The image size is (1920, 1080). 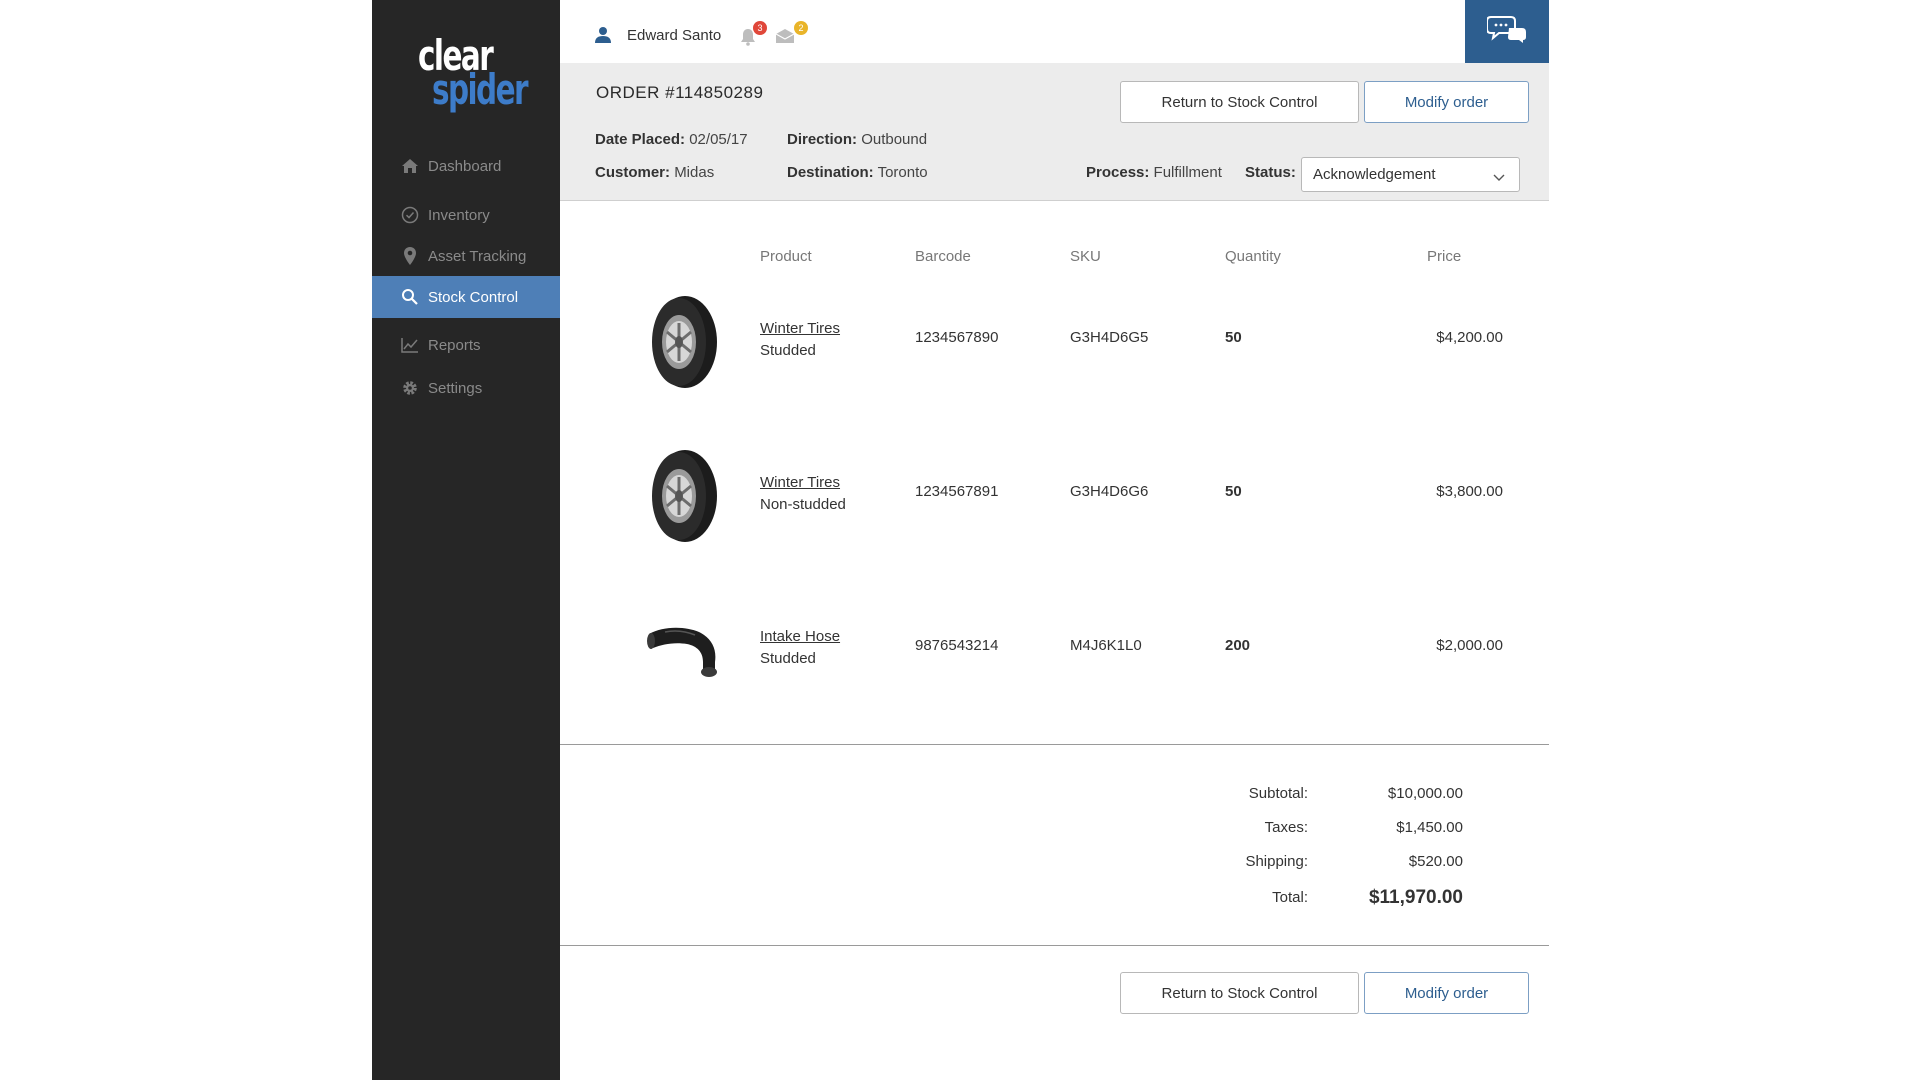 What do you see at coordinates (957, 491) in the screenshot?
I see `barcode-cell: 1234567891` at bounding box center [957, 491].